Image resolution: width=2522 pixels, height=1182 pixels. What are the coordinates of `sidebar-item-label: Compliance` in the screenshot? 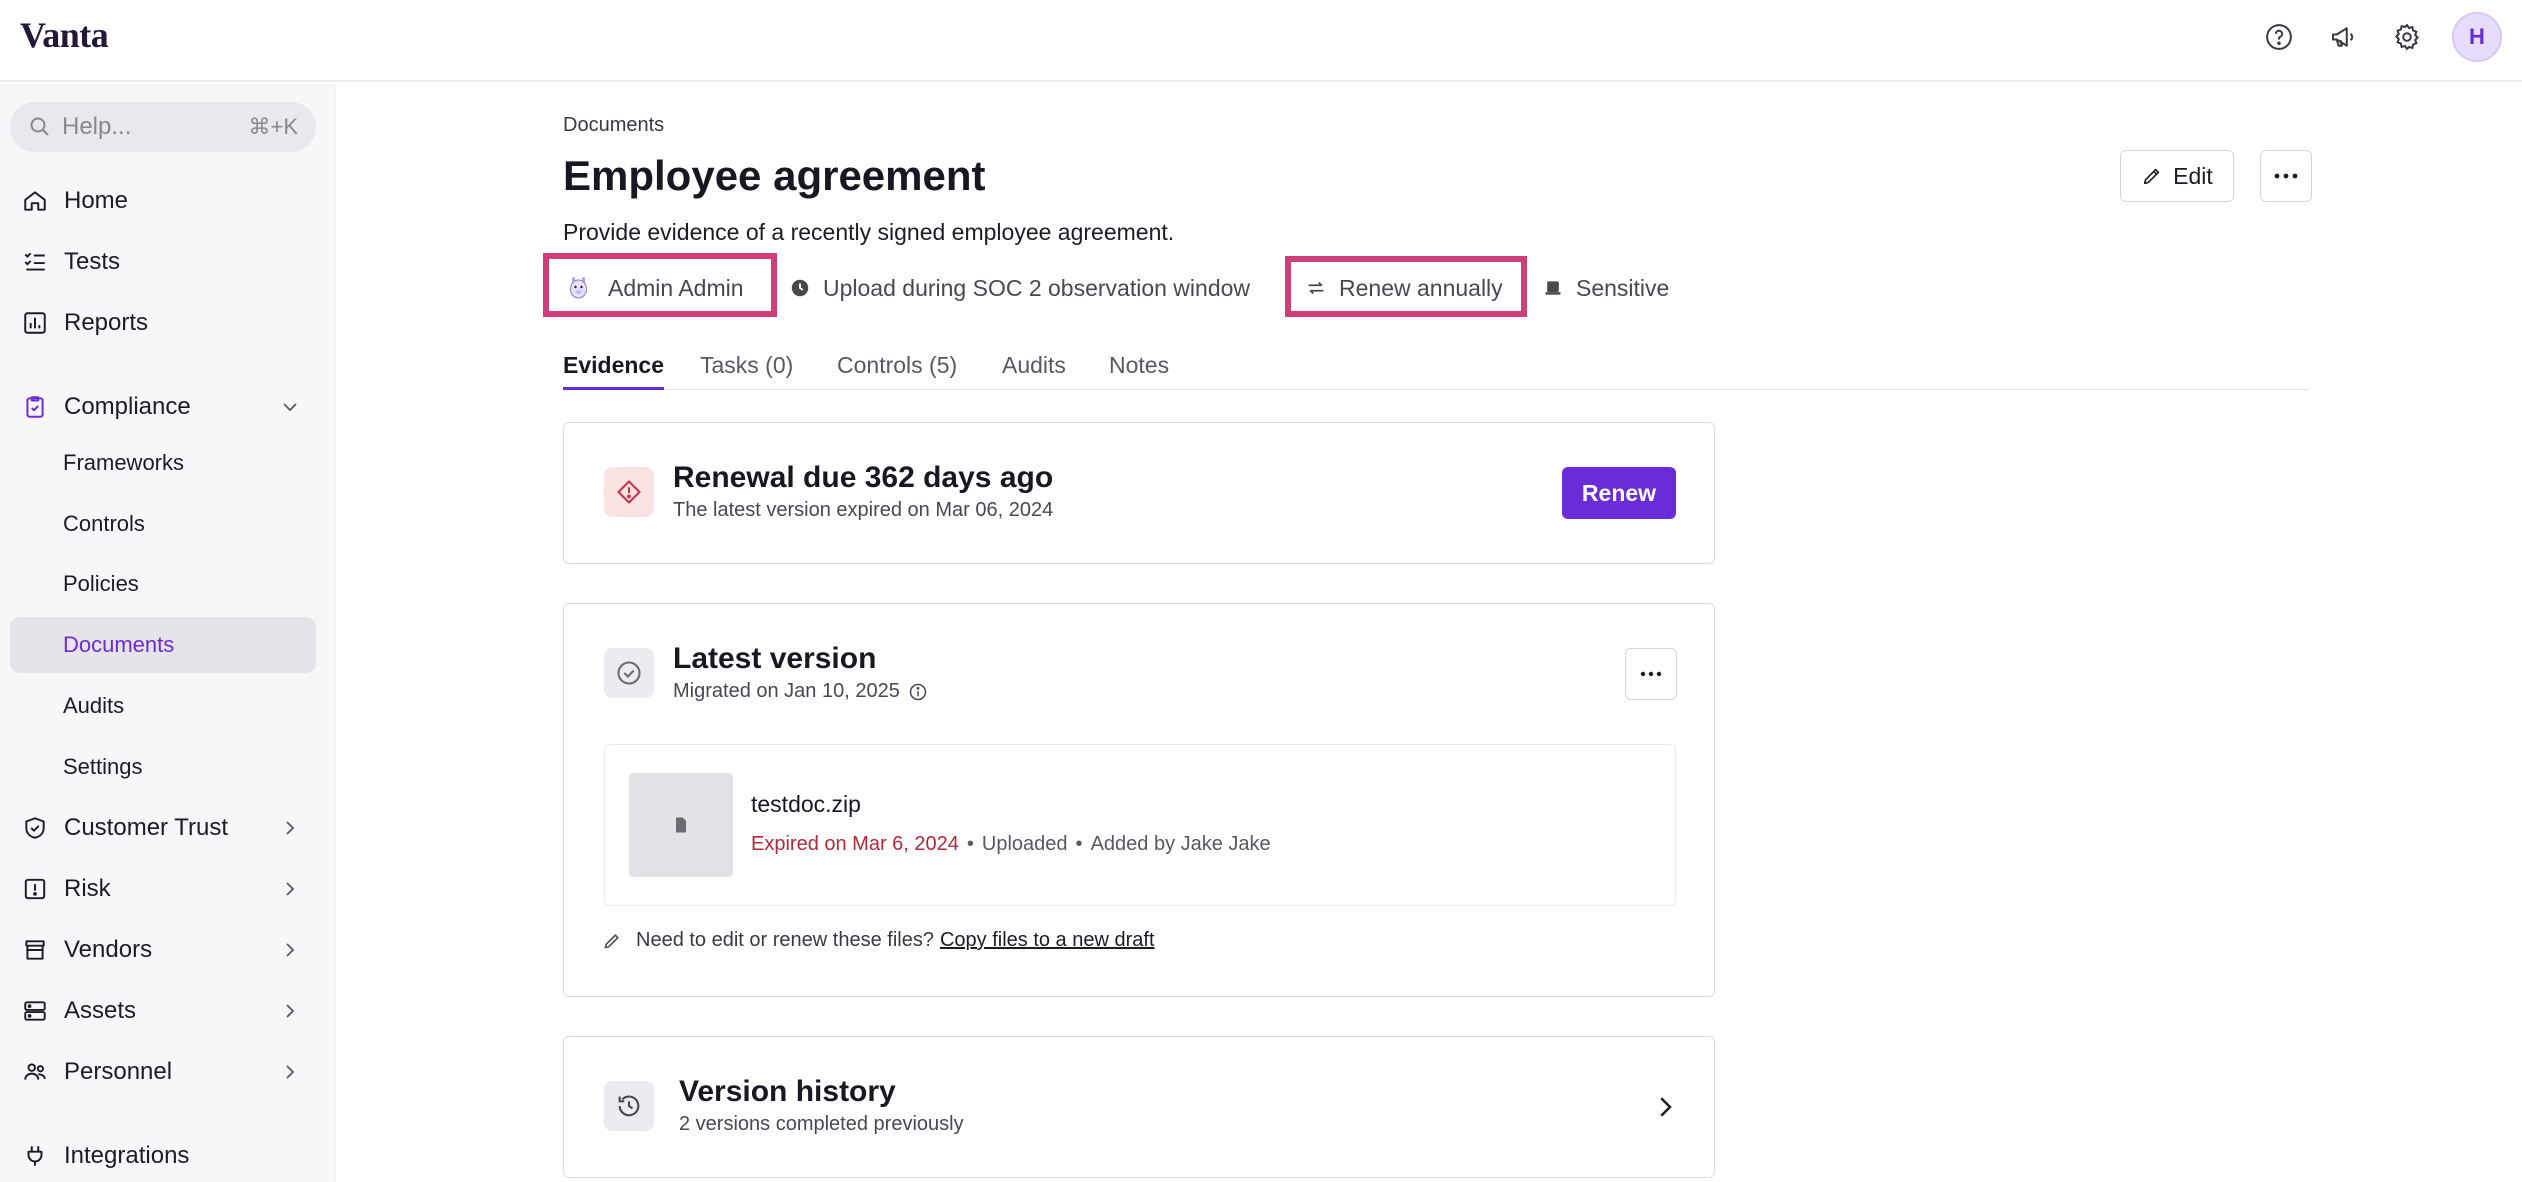 It's located at (127, 406).